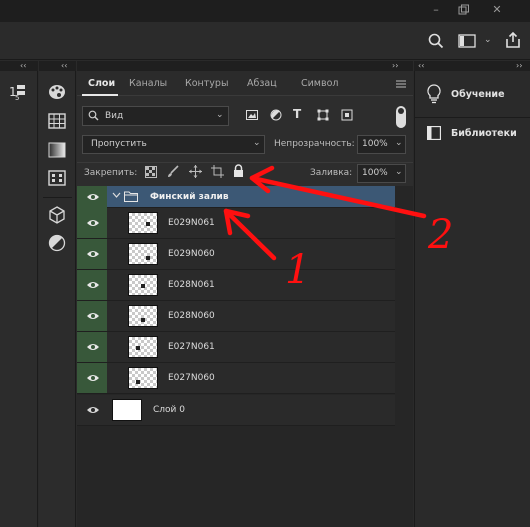 The image size is (530, 527). Describe the element at coordinates (298, 270) in the screenshot. I see `annotation-label-1: 1` at that location.